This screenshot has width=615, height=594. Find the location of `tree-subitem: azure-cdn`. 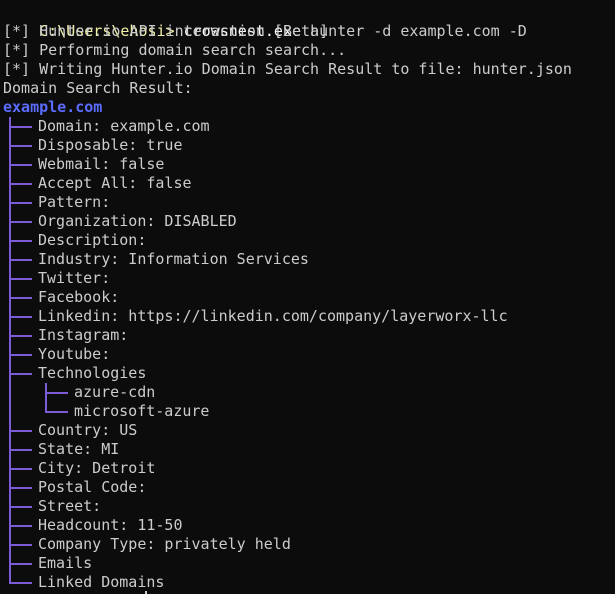

tree-subitem: azure-cdn is located at coordinates (309, 392).